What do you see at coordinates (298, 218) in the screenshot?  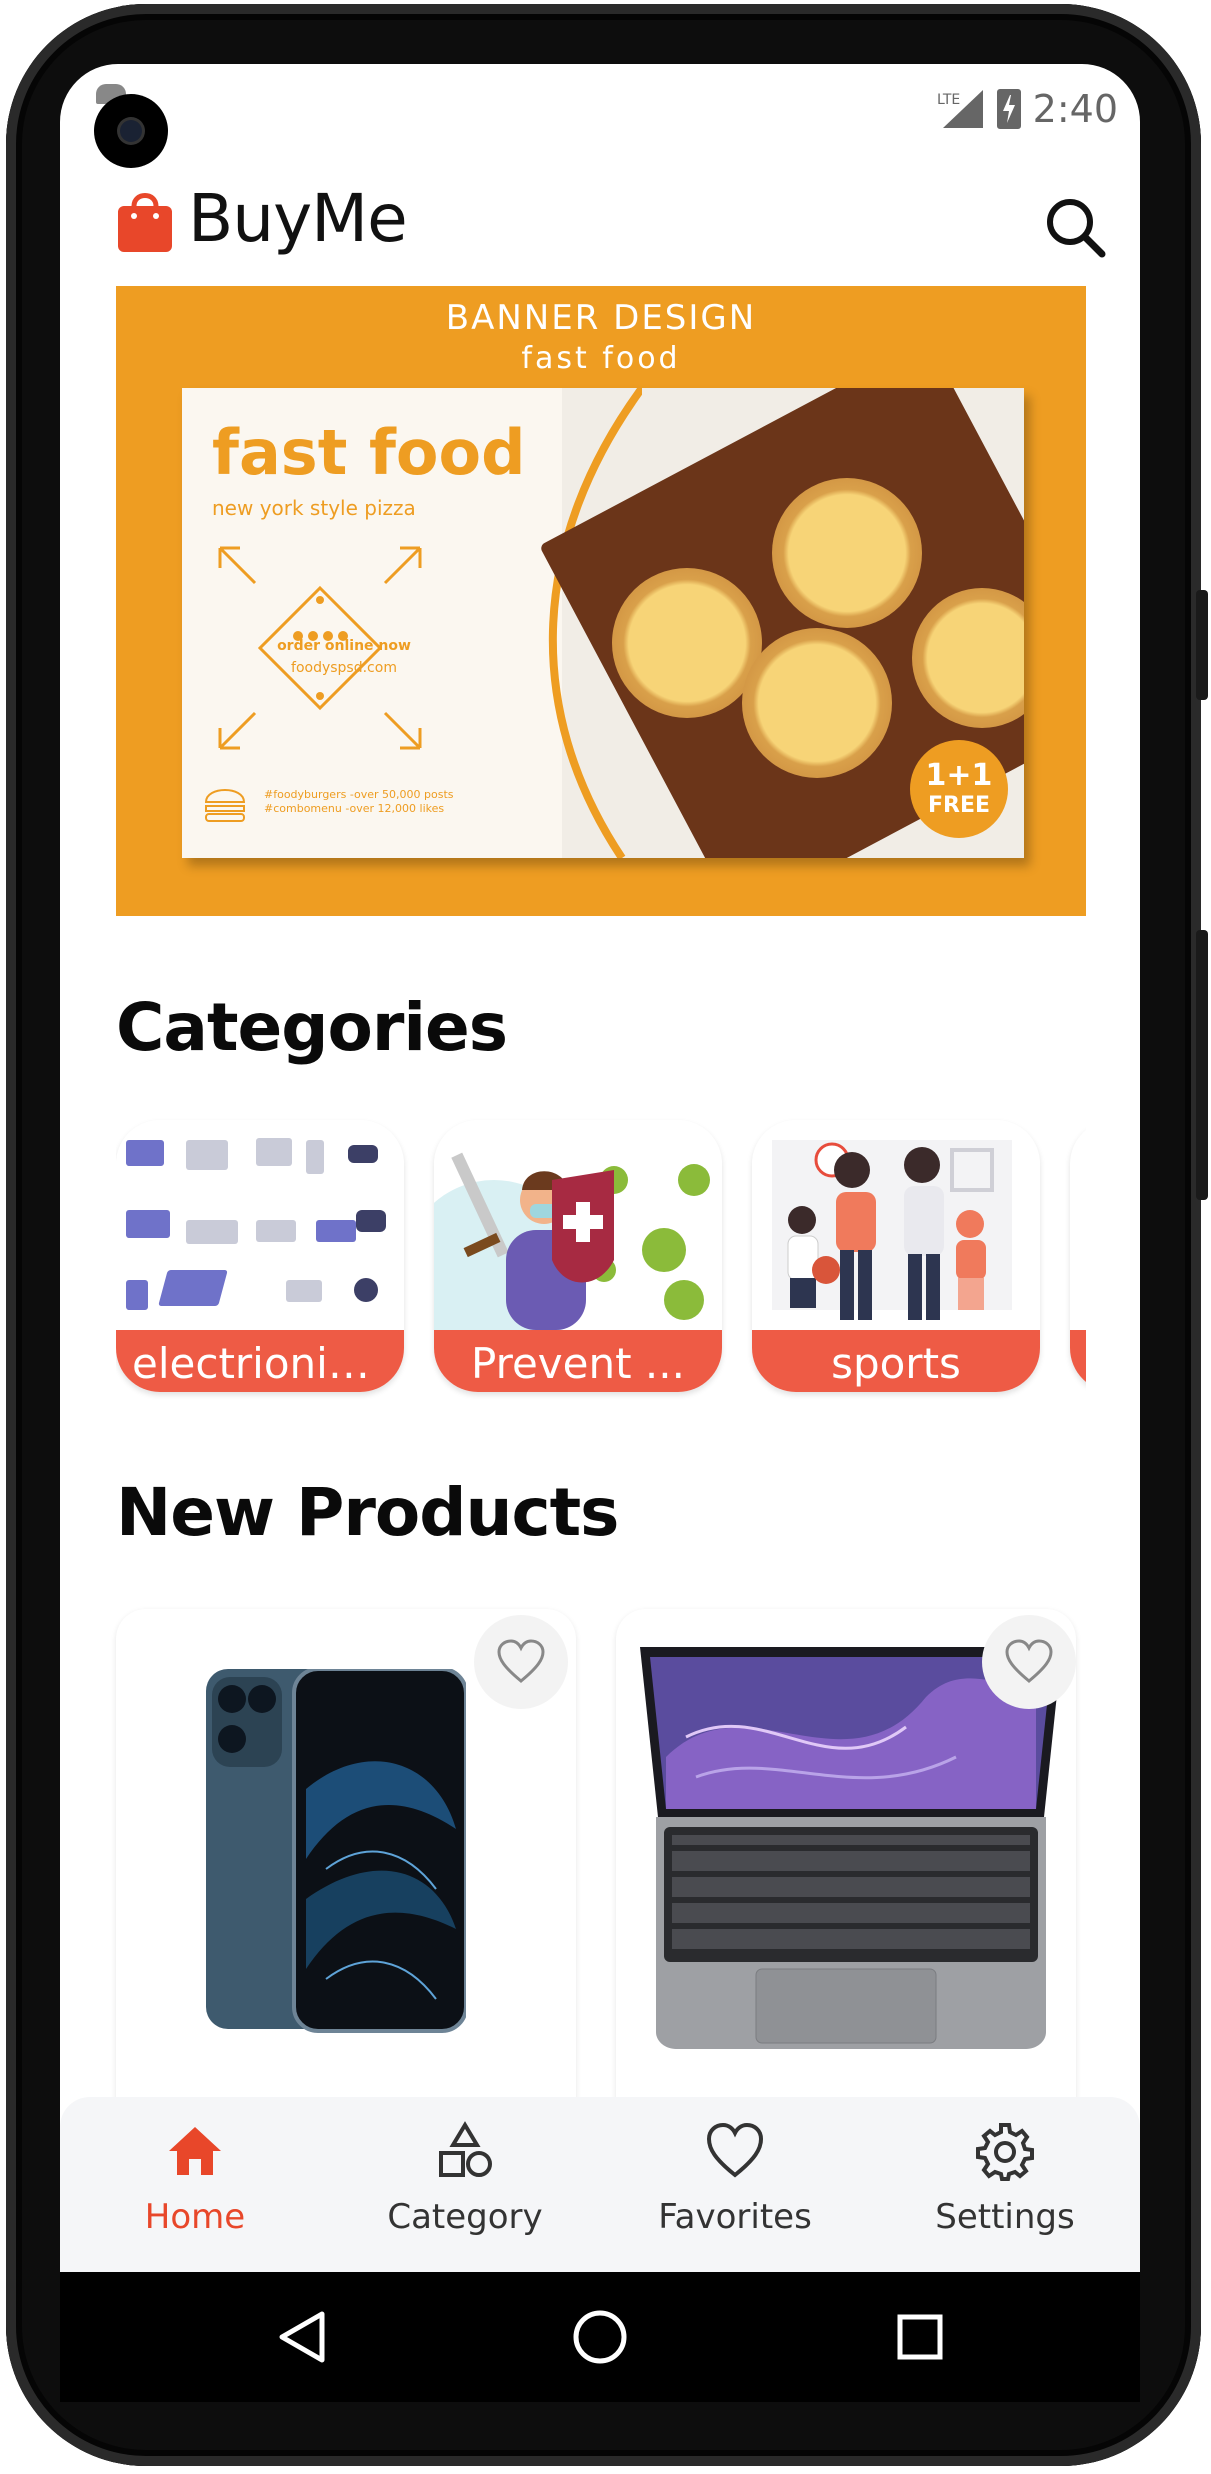 I see `app-title: BuyMe` at bounding box center [298, 218].